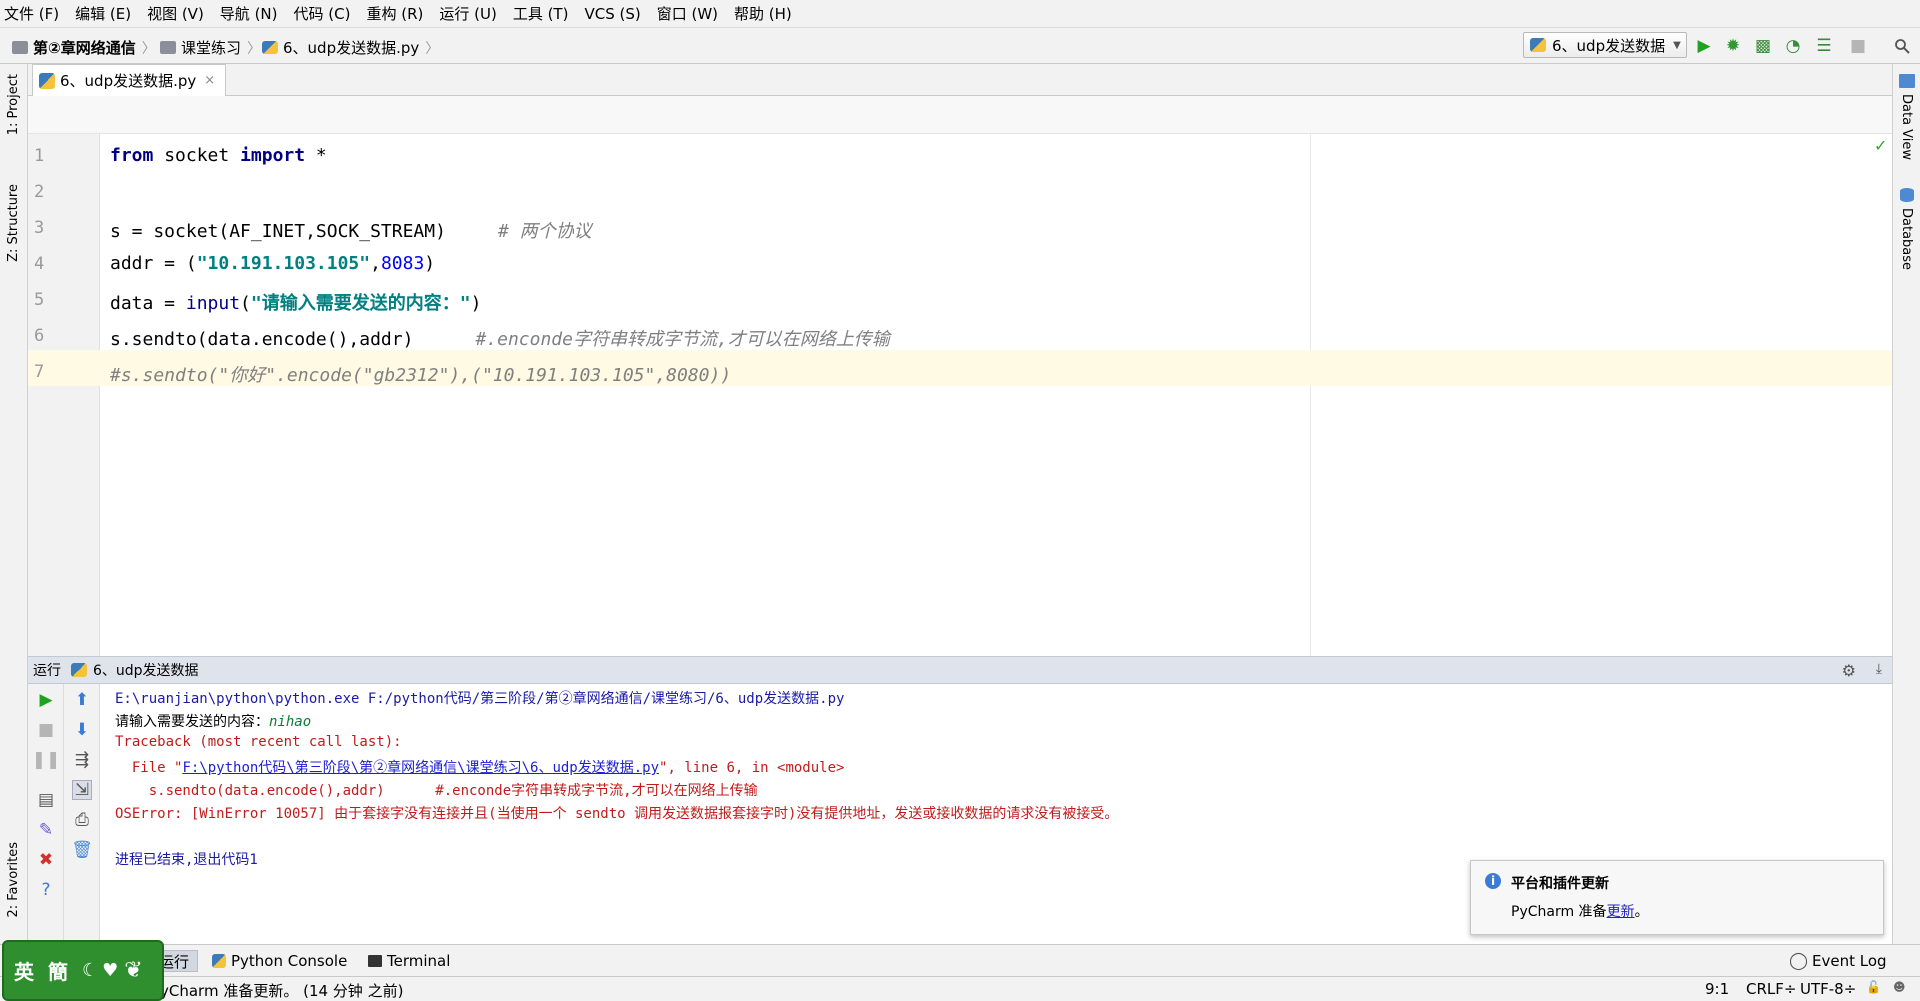 This screenshot has height=1001, width=1920. Describe the element at coordinates (39, 192) in the screenshot. I see `line-number: 2` at that location.